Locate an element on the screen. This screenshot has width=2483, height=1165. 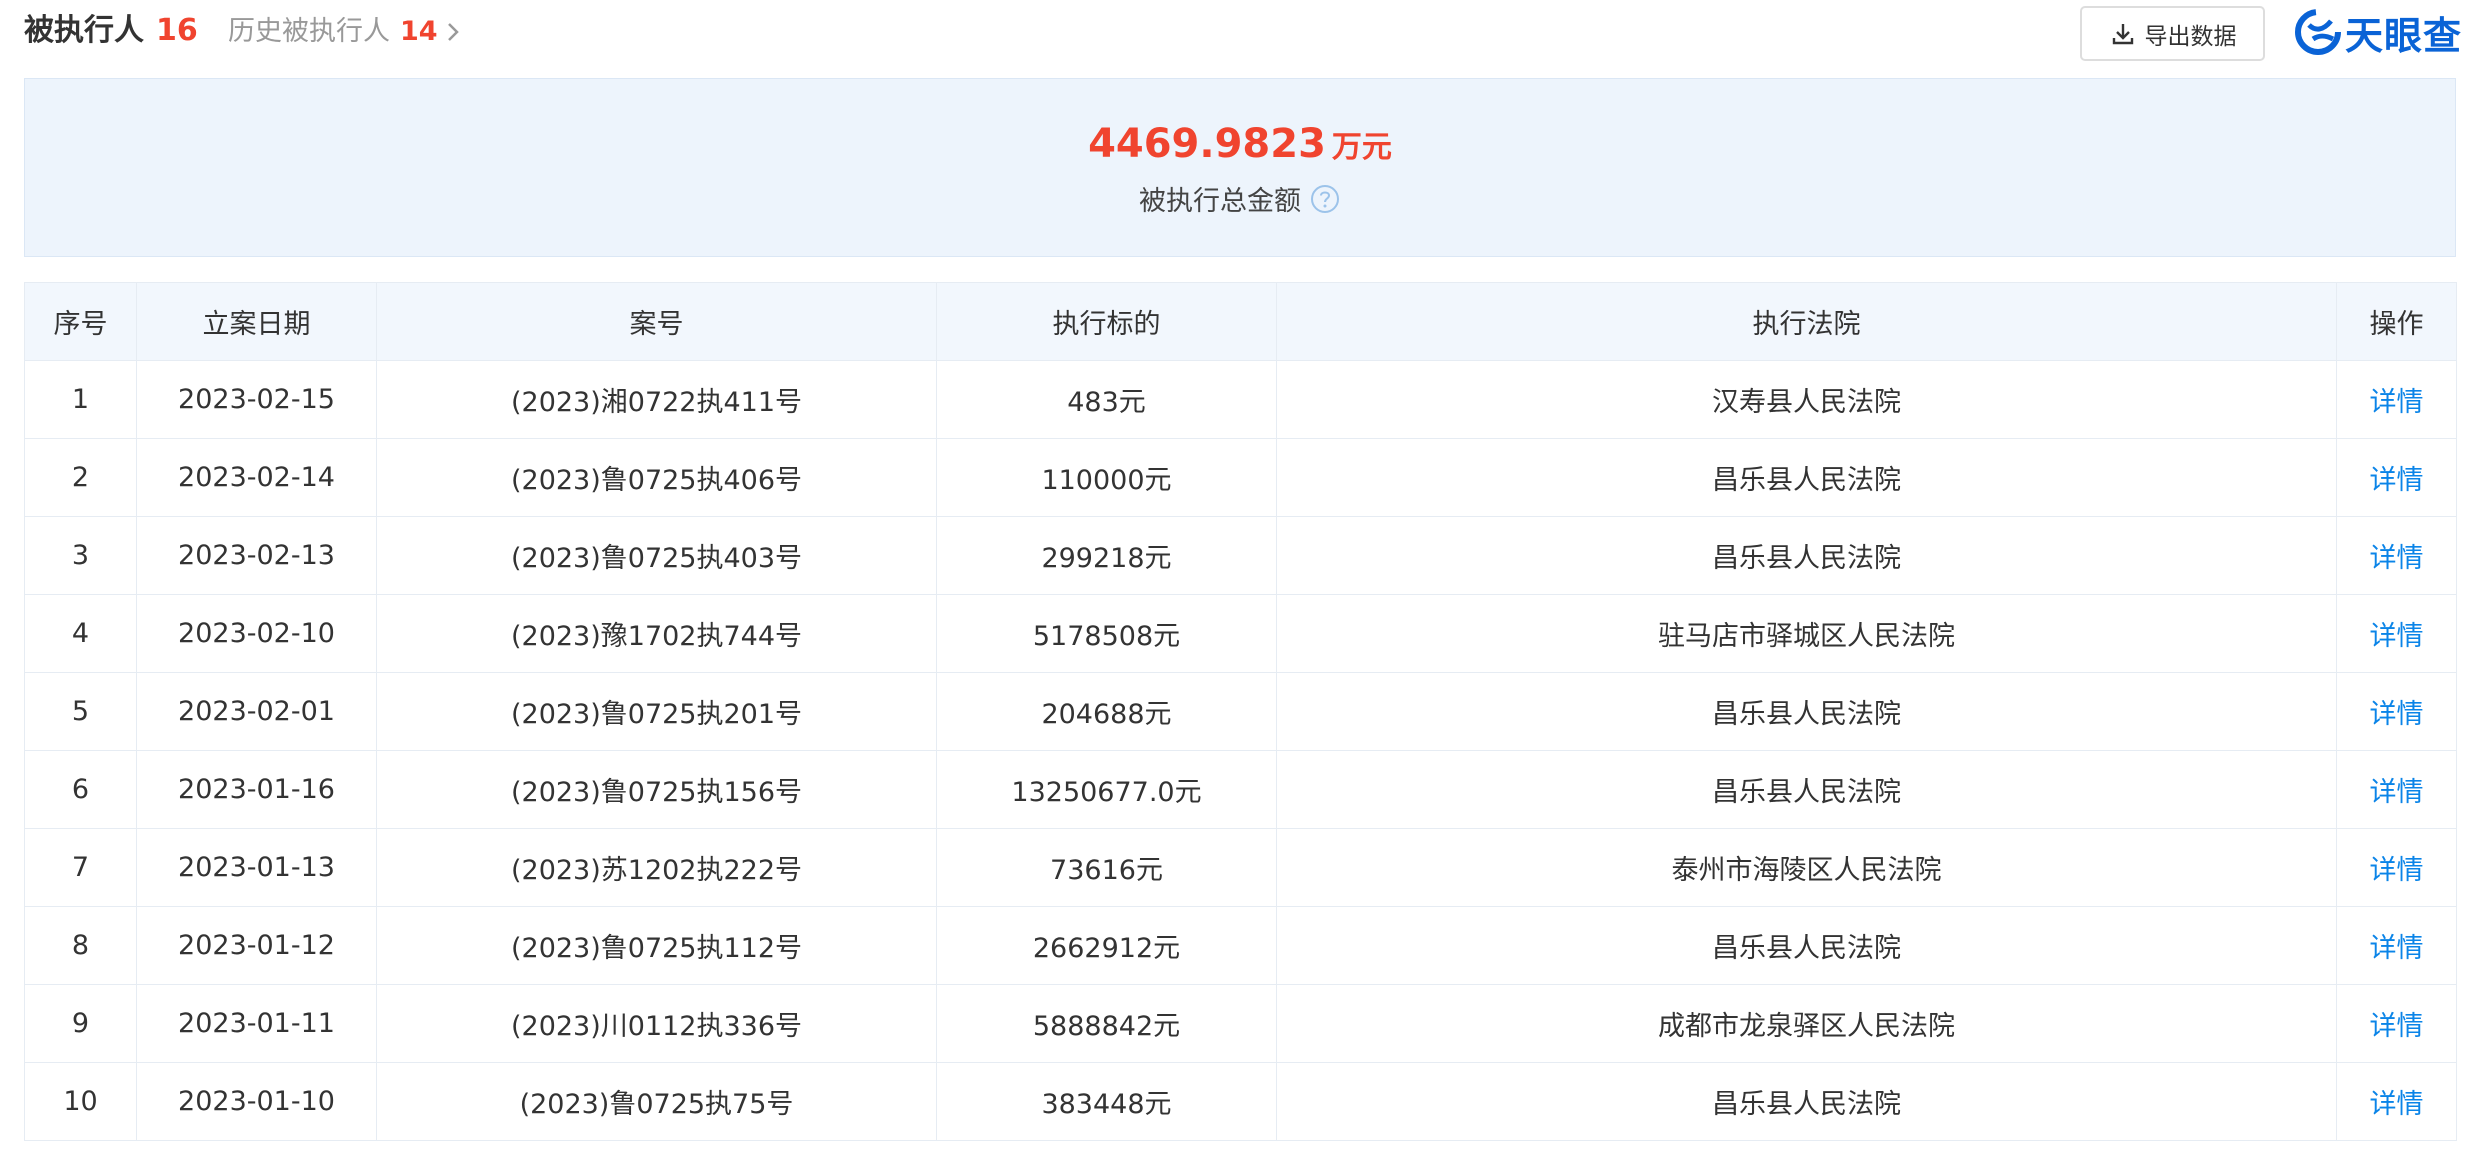
cell-date: 2023-01-13 is located at coordinates (256, 867).